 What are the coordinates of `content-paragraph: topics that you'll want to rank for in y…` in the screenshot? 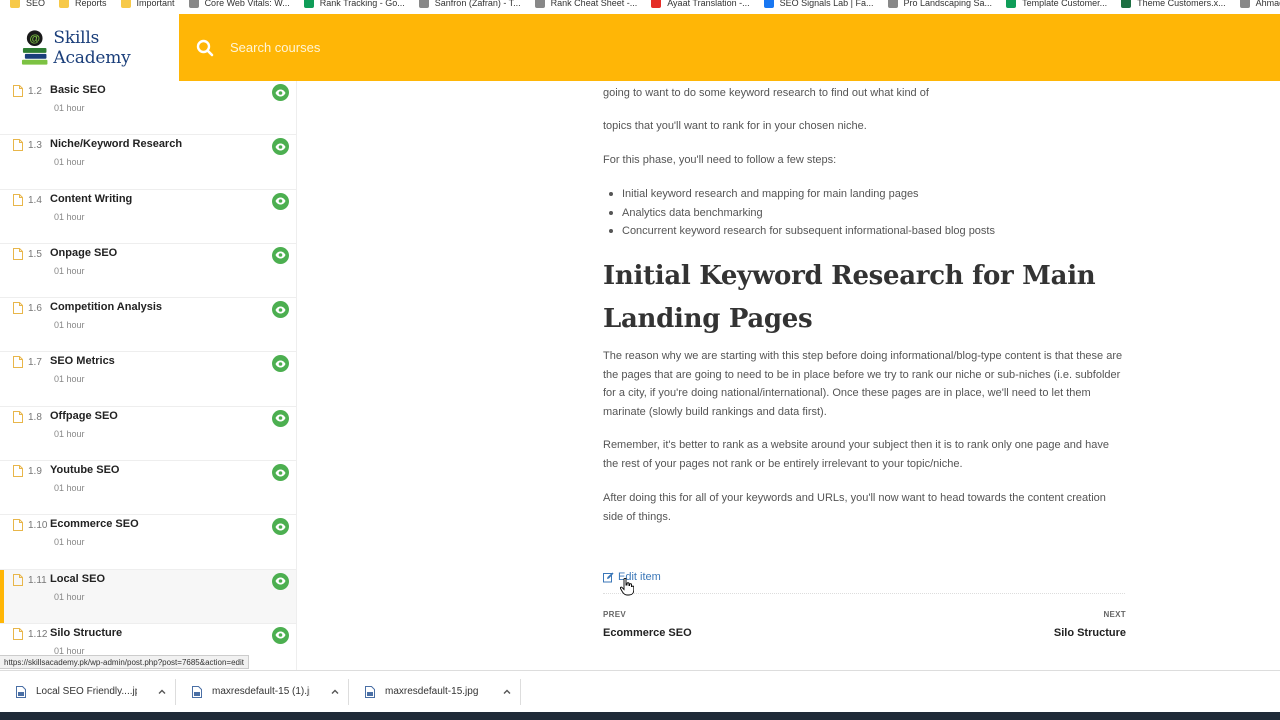 It's located at (735, 126).